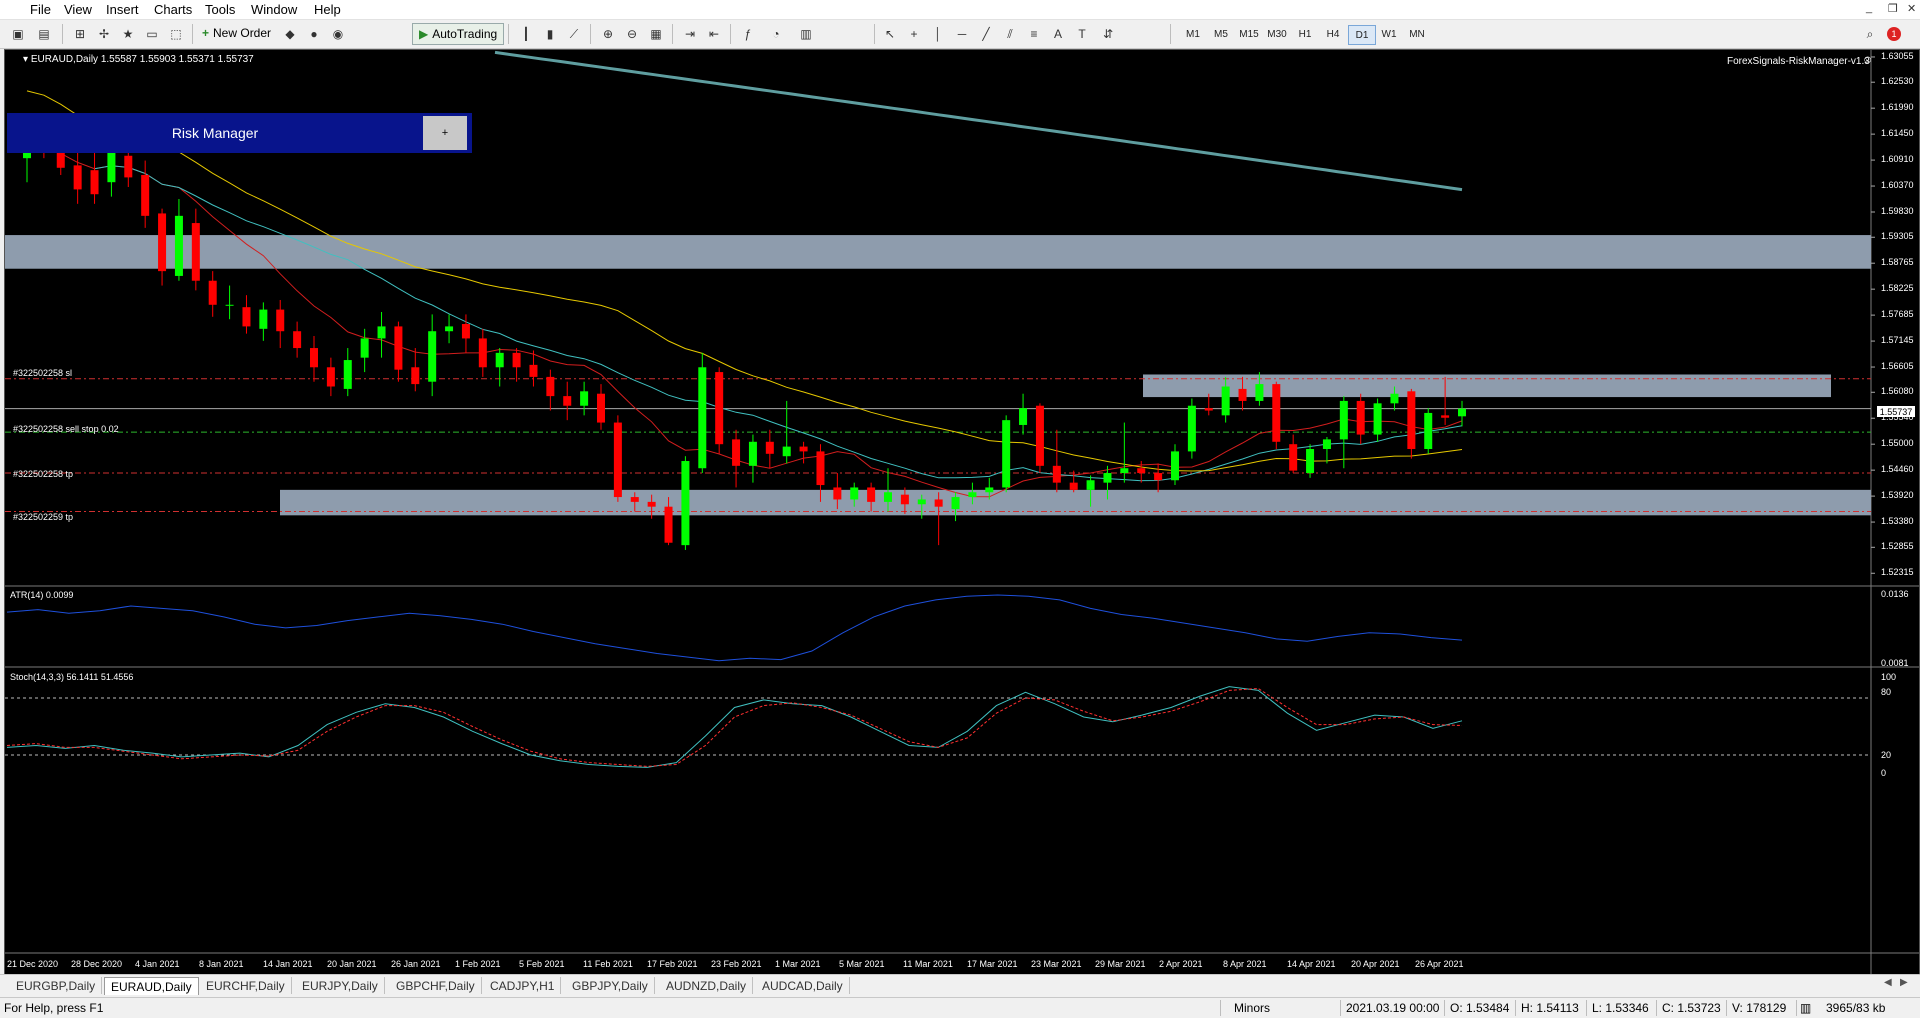 This screenshot has width=1920, height=1018. I want to click on timeframe-m1: M1, so click(1193, 34).